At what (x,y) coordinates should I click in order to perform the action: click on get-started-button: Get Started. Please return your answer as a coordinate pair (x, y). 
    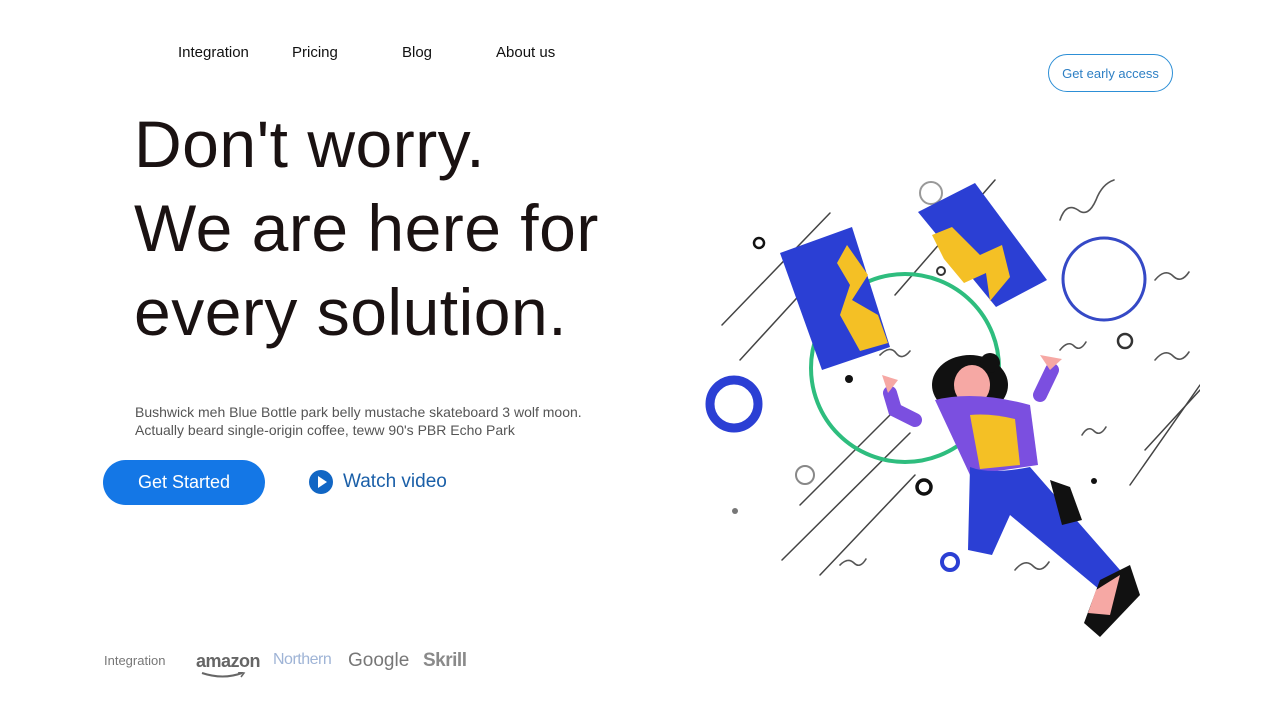
    Looking at the image, I should click on (184, 482).